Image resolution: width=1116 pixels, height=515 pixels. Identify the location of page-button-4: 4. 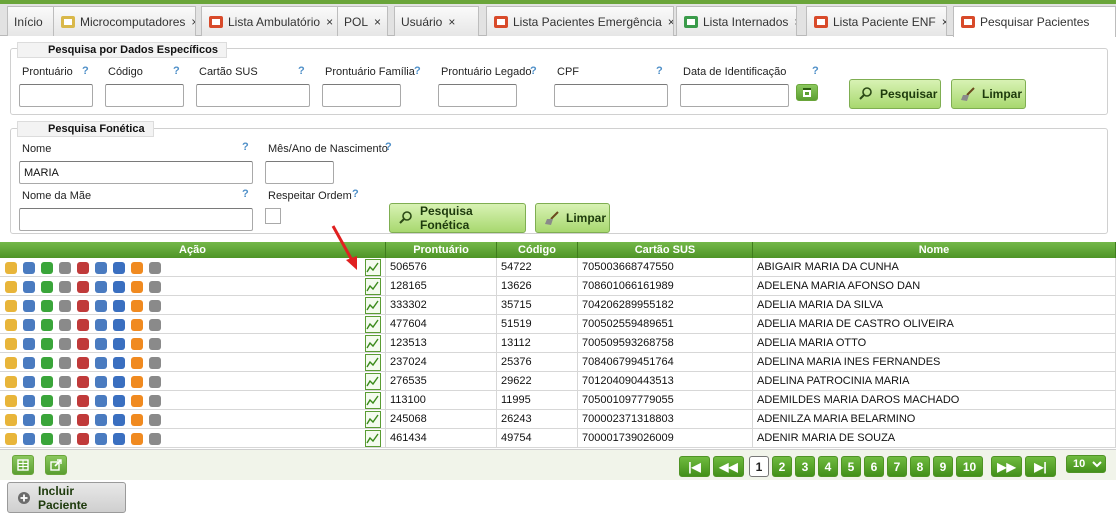
(828, 466).